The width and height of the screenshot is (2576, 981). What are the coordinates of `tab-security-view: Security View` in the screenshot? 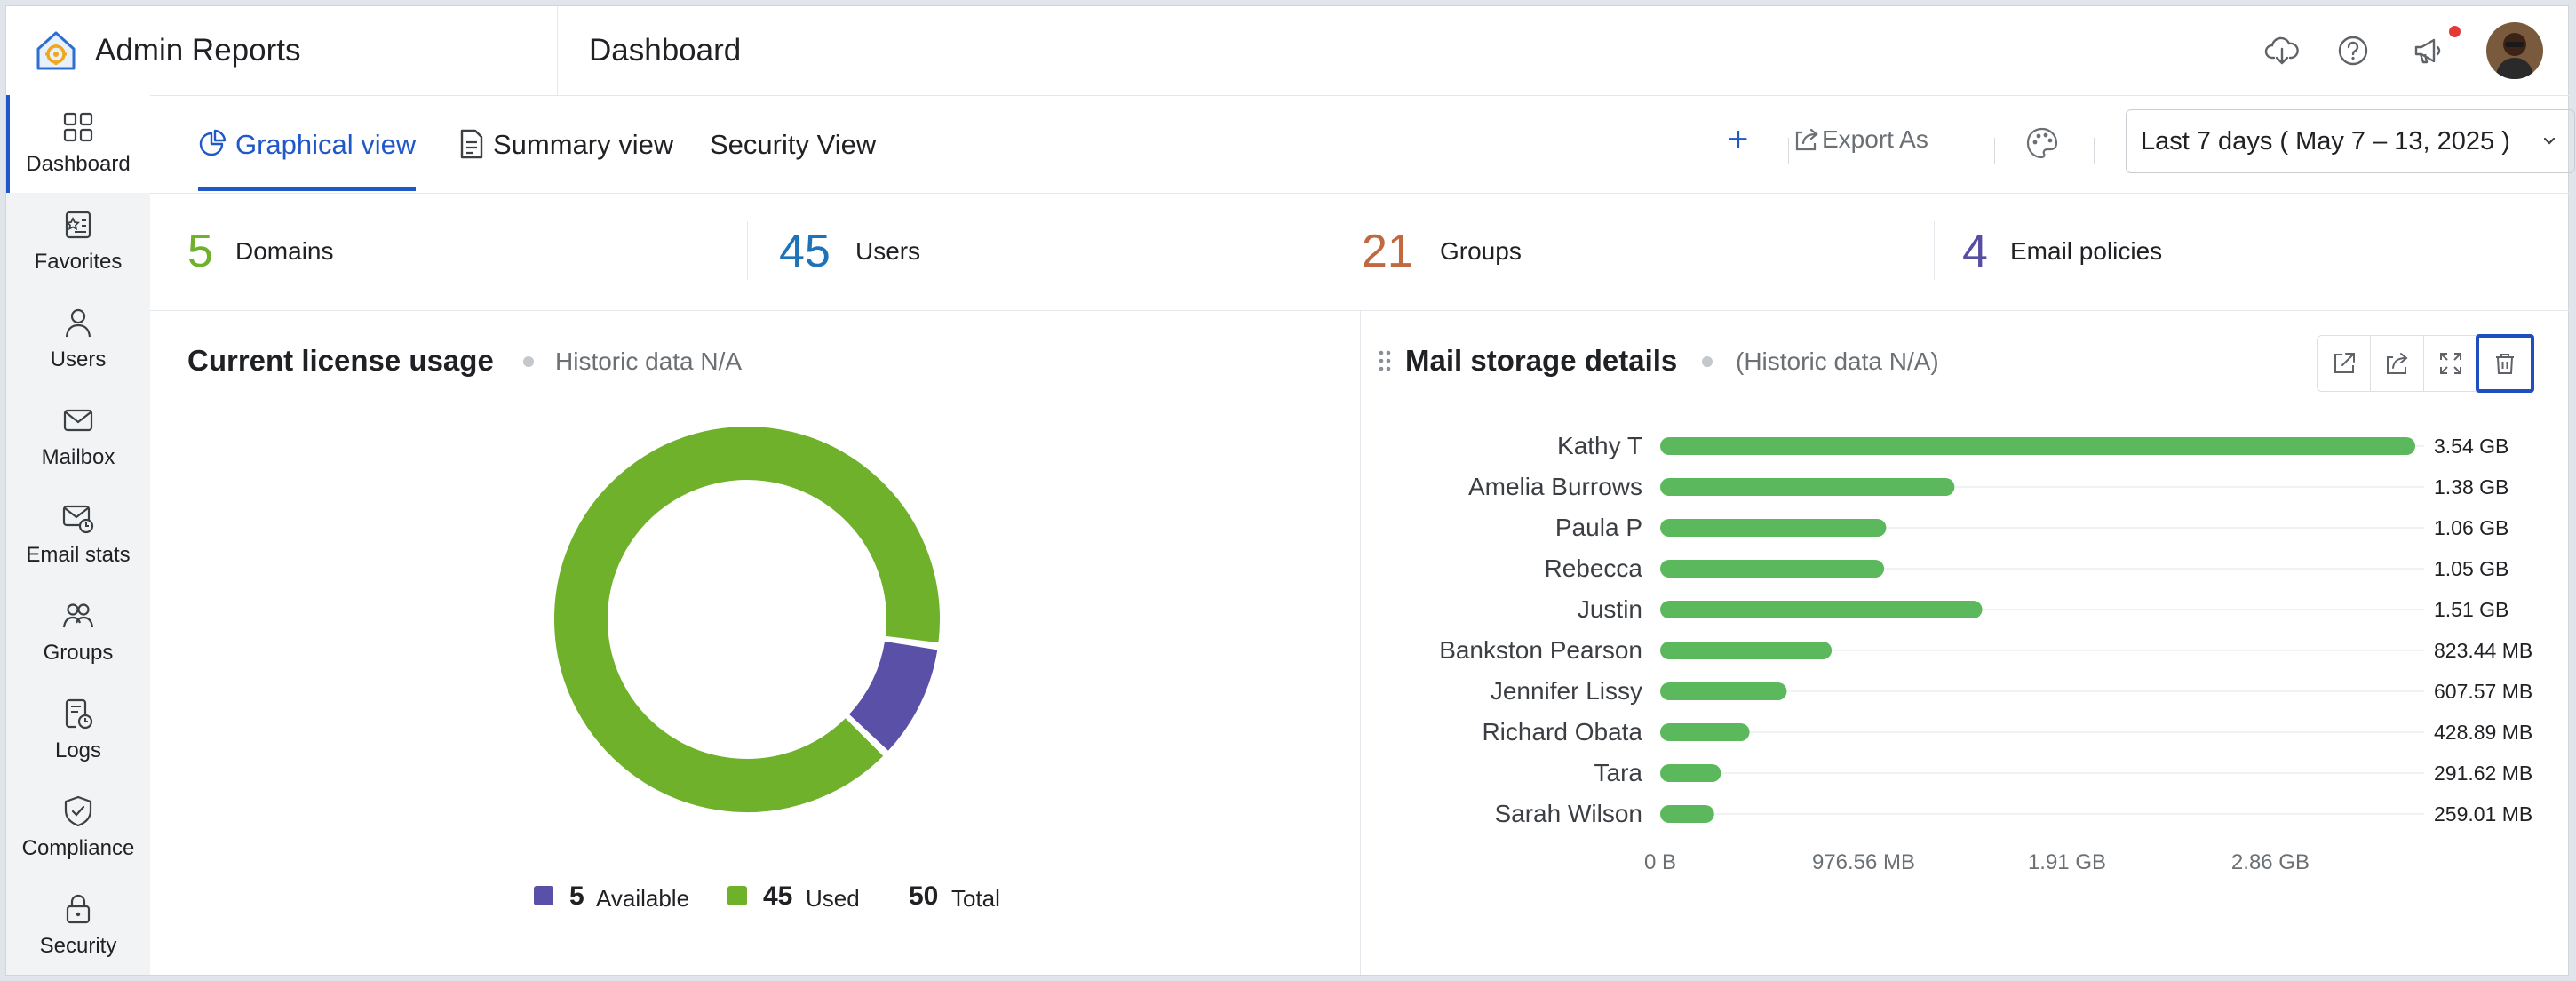 It's located at (793, 144).